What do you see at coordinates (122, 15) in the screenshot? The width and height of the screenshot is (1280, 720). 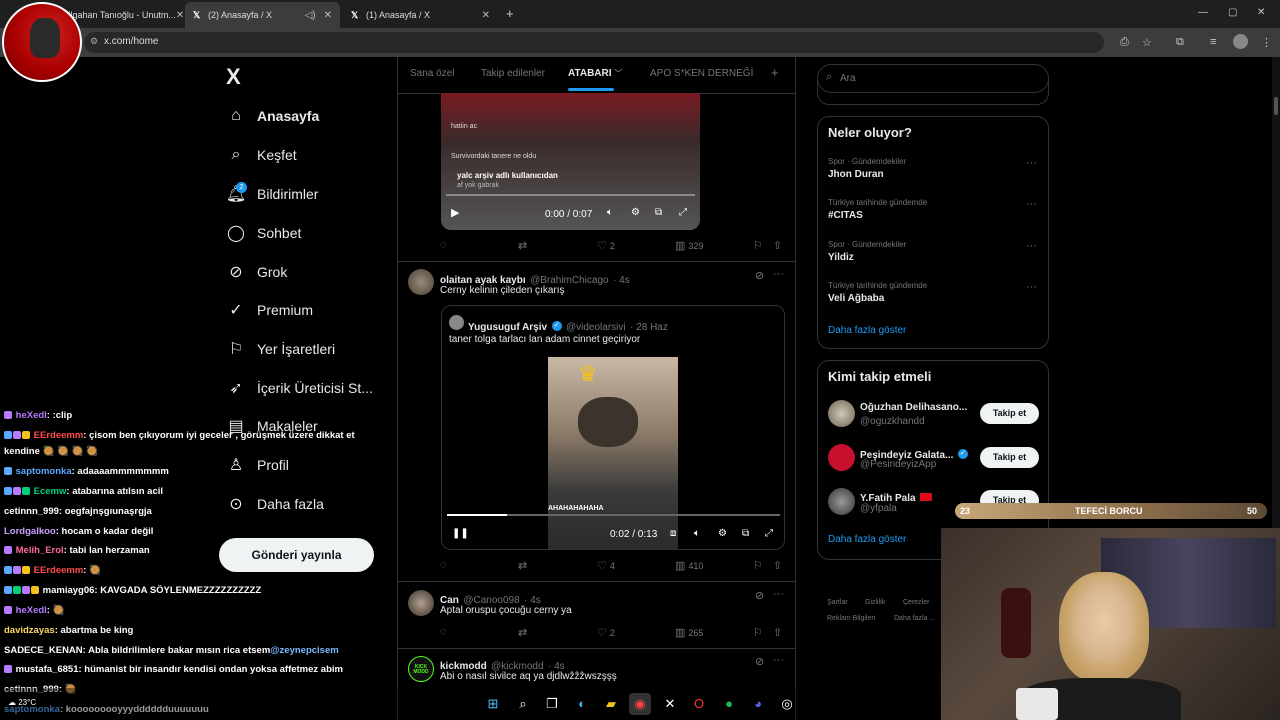 I see `browser-tab-1: Ilgahan Tanıoğlu - Unutm... ✕` at bounding box center [122, 15].